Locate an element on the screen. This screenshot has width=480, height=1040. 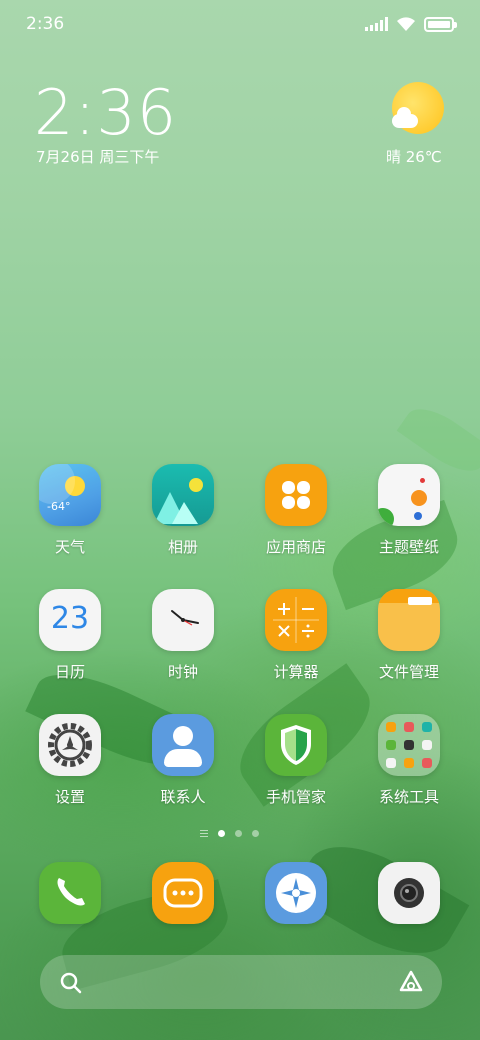
app-label: 时钟 is located at coordinates (182, 672).